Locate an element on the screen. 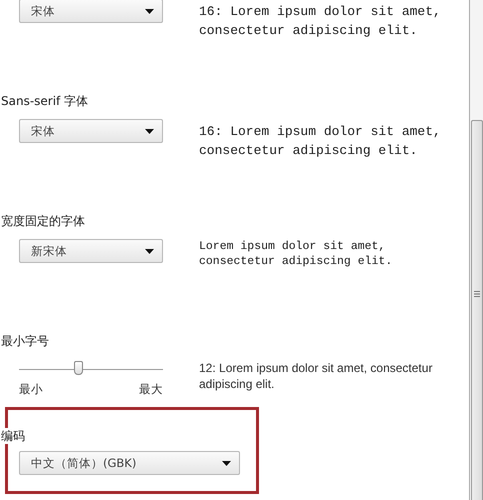  min-label: 最小 is located at coordinates (31, 389).